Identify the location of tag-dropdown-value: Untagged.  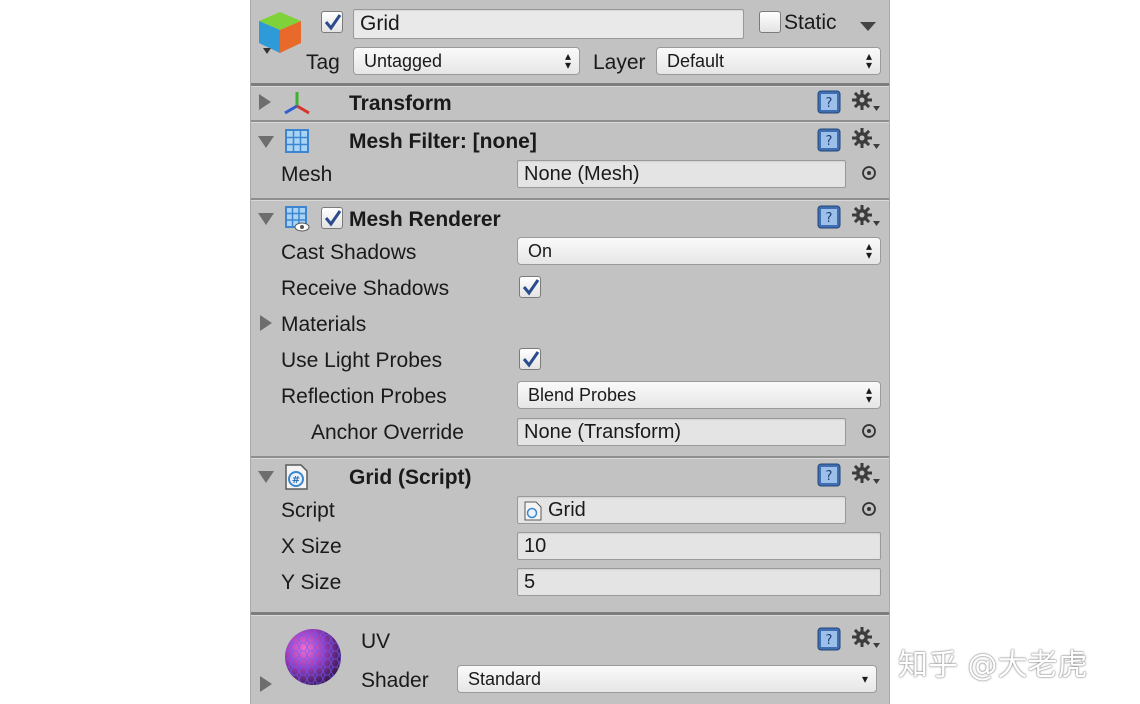
(403, 61).